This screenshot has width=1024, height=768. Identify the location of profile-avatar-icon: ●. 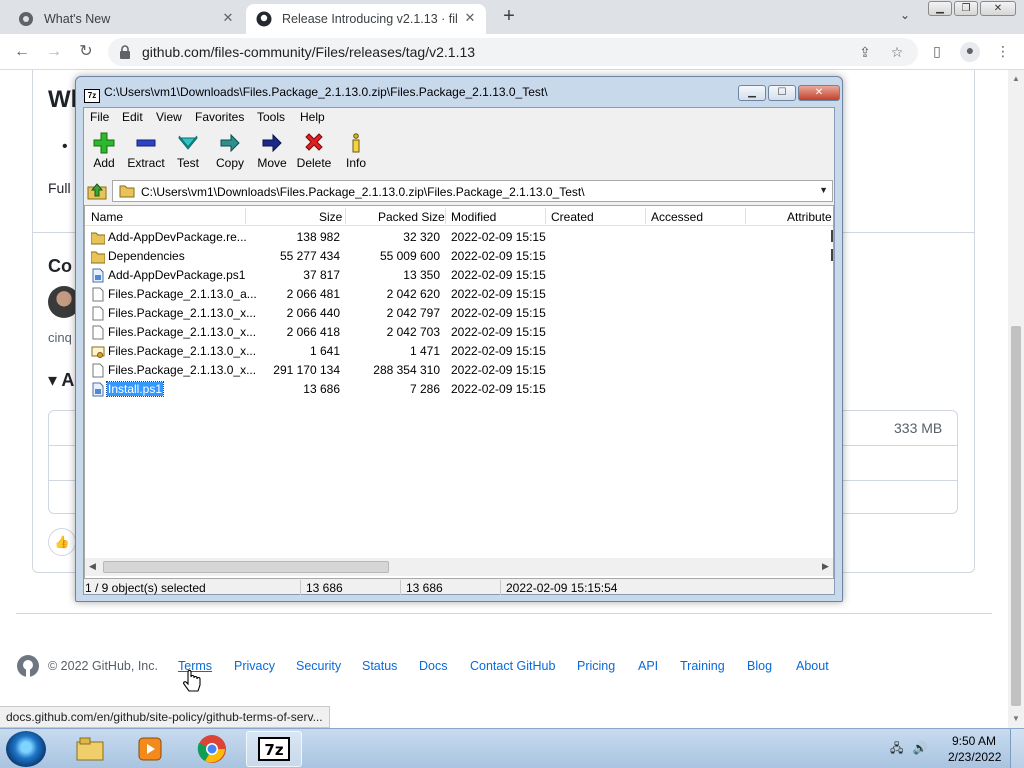
(970, 52).